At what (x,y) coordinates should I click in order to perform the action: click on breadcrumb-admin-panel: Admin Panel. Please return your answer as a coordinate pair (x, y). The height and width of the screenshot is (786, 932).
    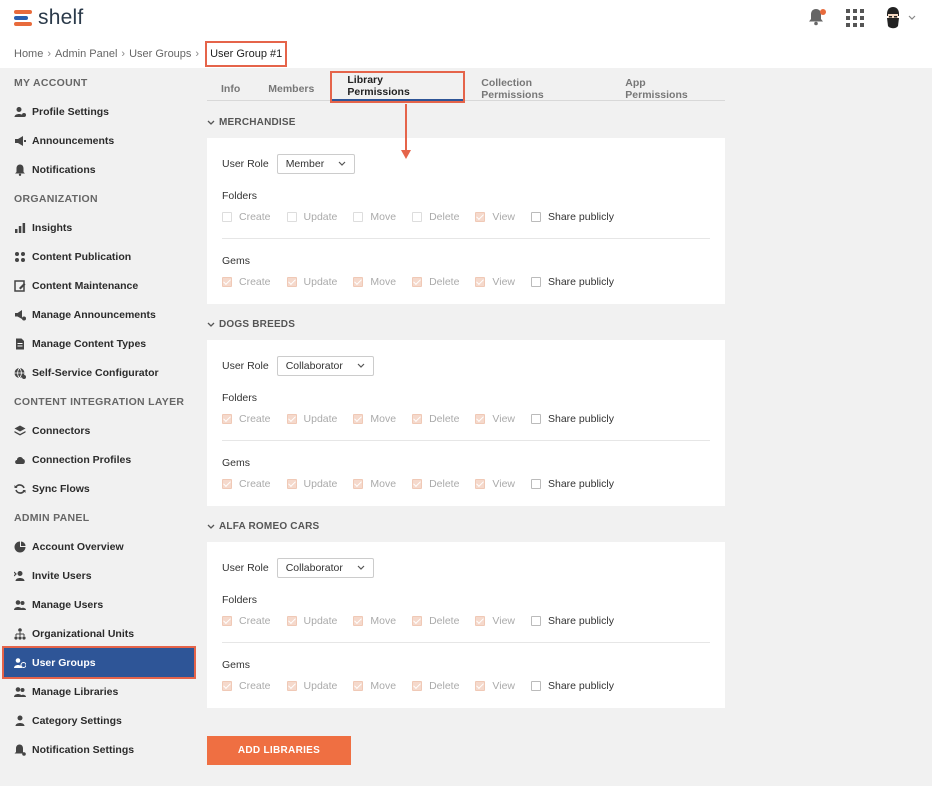
    Looking at the image, I should click on (86, 54).